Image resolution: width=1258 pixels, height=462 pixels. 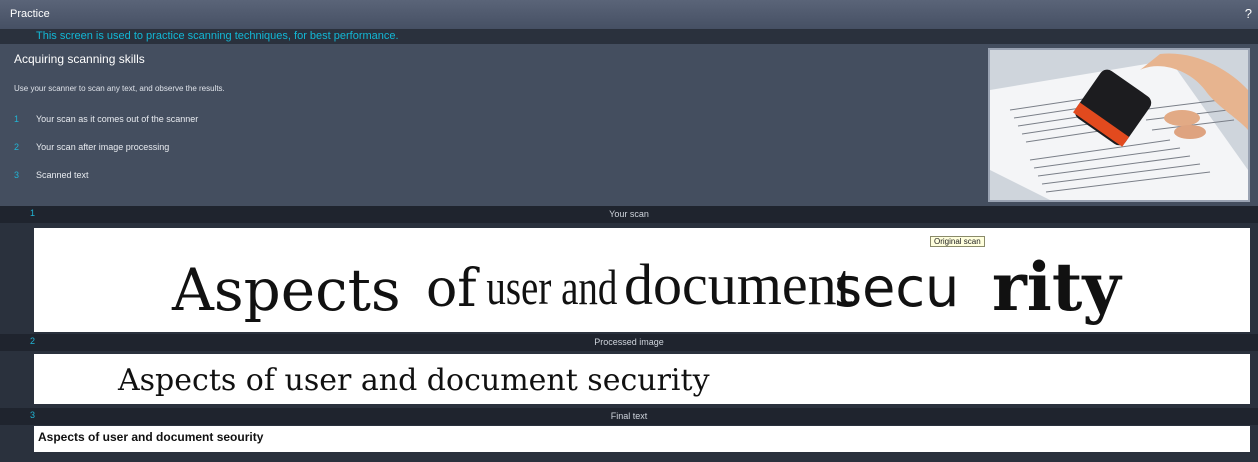 What do you see at coordinates (30, 14) in the screenshot?
I see `window-title: Practice` at bounding box center [30, 14].